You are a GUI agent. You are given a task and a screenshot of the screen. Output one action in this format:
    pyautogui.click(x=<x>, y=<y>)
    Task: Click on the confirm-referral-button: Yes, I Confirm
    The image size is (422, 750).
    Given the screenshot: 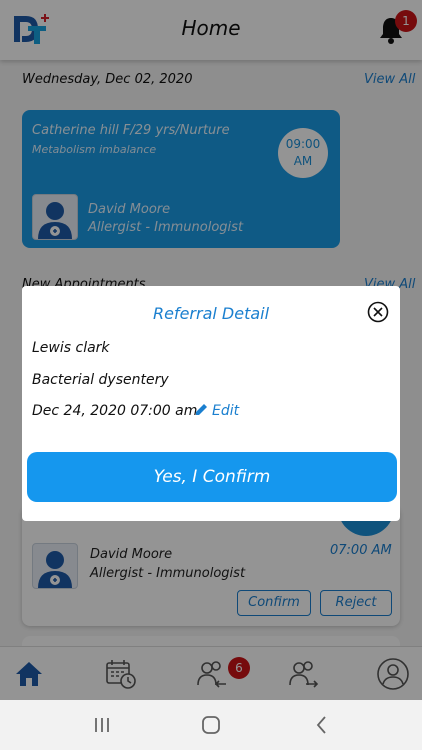 What is the action you would take?
    pyautogui.click(x=212, y=477)
    